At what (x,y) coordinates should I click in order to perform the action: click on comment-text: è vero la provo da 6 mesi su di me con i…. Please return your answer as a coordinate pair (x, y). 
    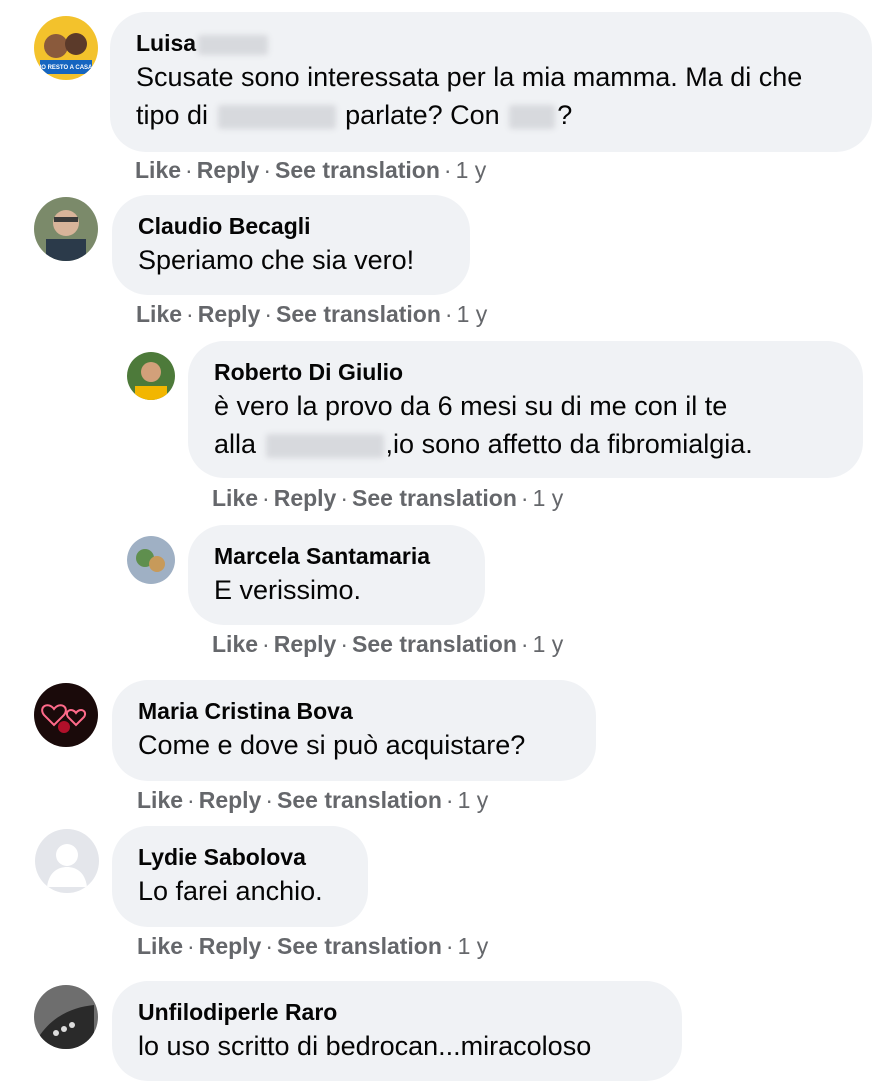
    Looking at the image, I should click on (483, 425).